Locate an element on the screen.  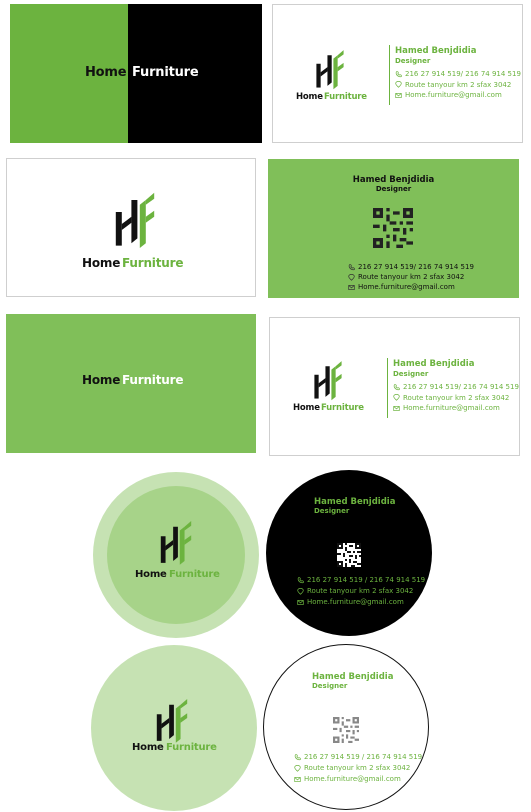
card-front-green: Home Furniture is located at coordinates (131, 383).